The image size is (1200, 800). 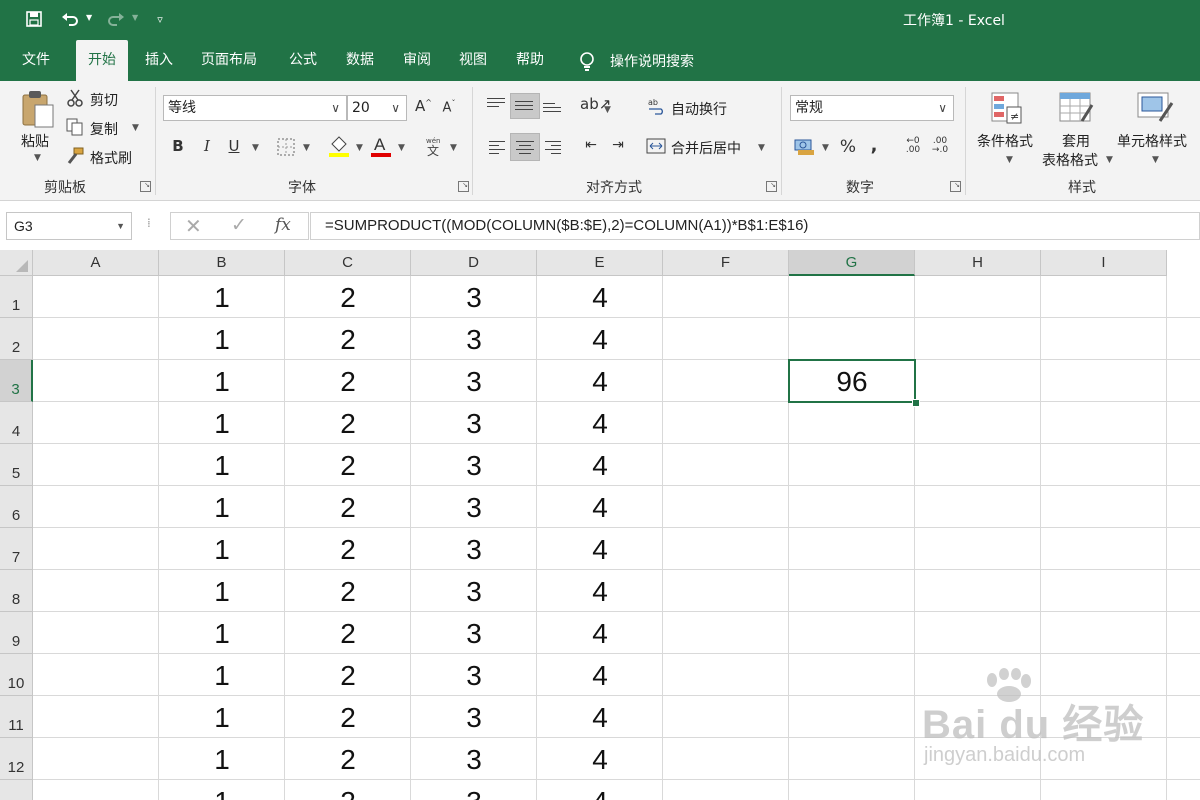 What do you see at coordinates (474, 339) in the screenshot?
I see `cell-d2: 3` at bounding box center [474, 339].